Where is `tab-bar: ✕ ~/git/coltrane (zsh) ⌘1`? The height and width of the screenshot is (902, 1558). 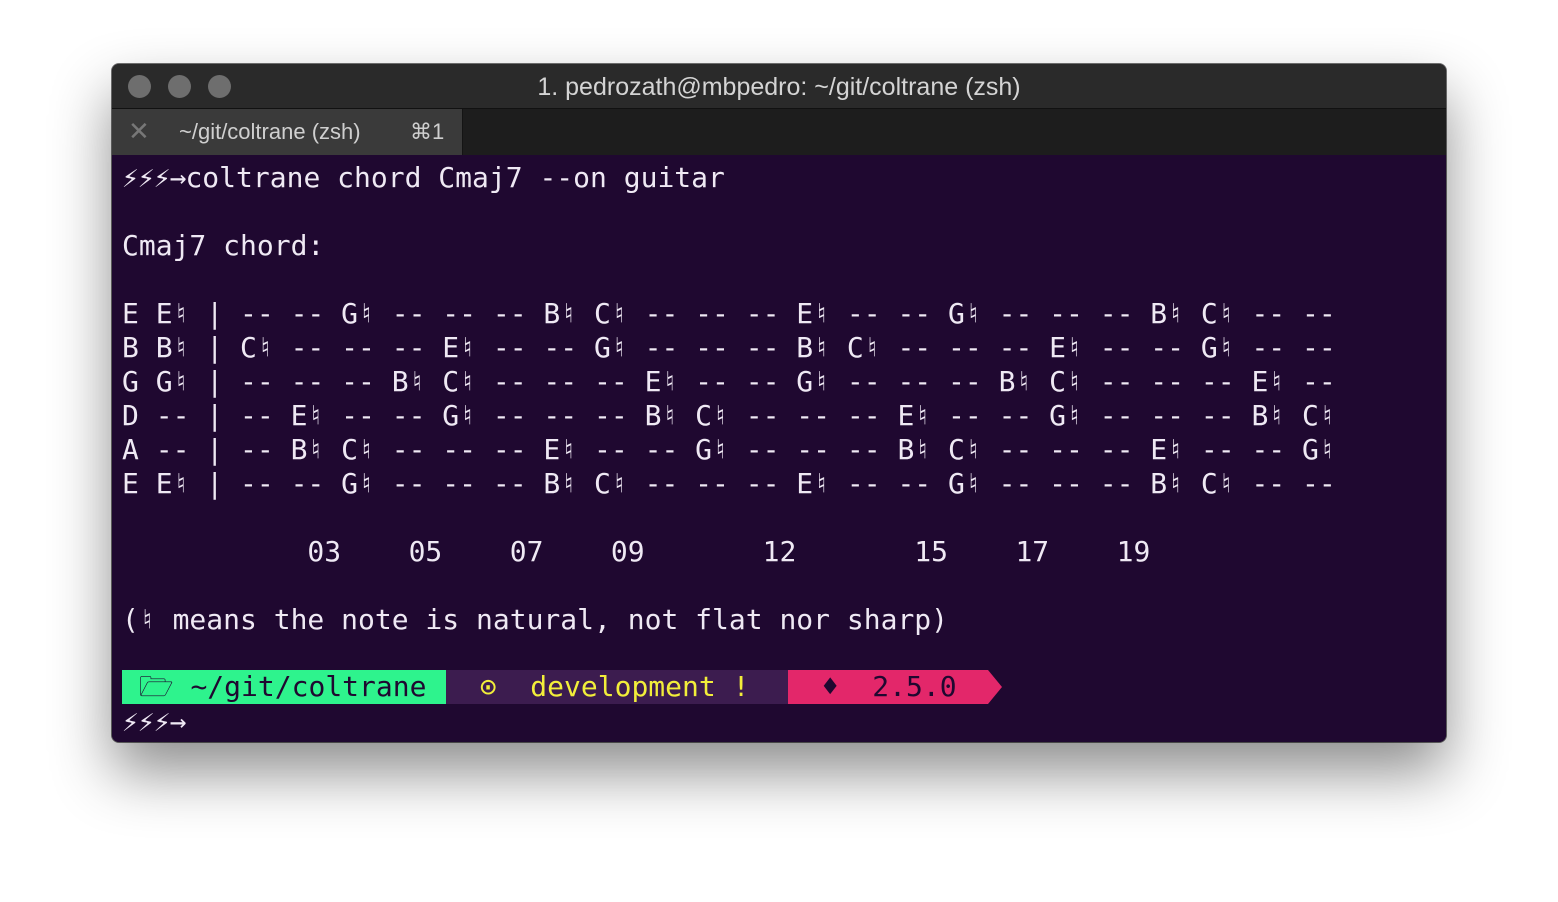
tab-bar: ✕ ~/git/coltrane (zsh) ⌘1 is located at coordinates (779, 131).